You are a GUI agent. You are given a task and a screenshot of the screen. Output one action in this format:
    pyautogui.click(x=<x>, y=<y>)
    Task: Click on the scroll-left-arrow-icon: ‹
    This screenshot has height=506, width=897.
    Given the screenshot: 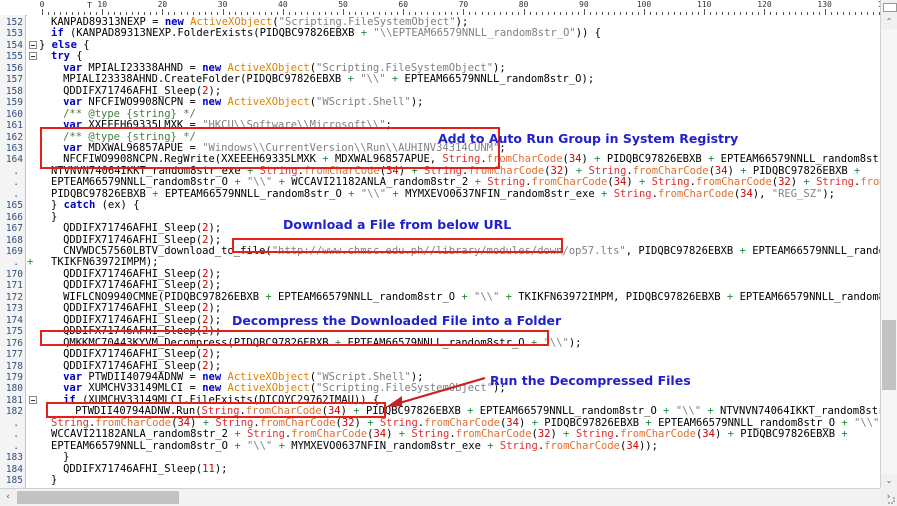 What is the action you would take?
    pyautogui.click(x=8, y=497)
    